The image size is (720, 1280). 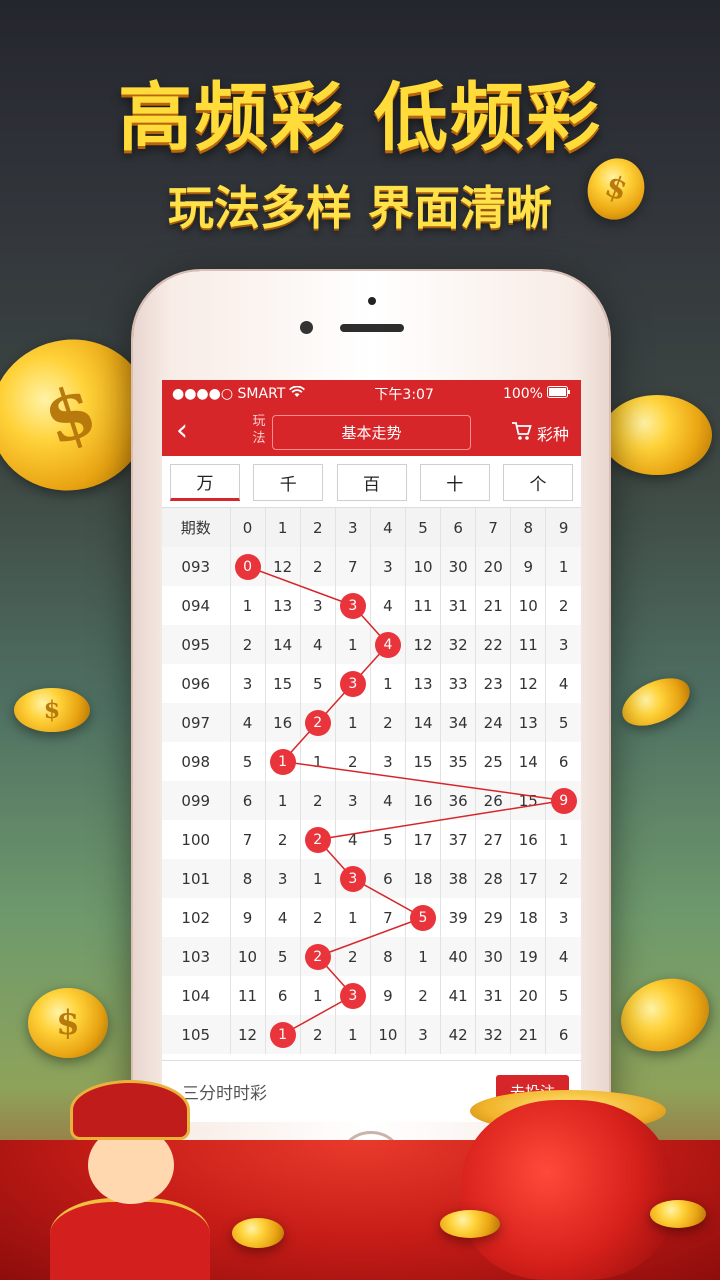 I want to click on hit-cell: 0, so click(x=247, y=566).